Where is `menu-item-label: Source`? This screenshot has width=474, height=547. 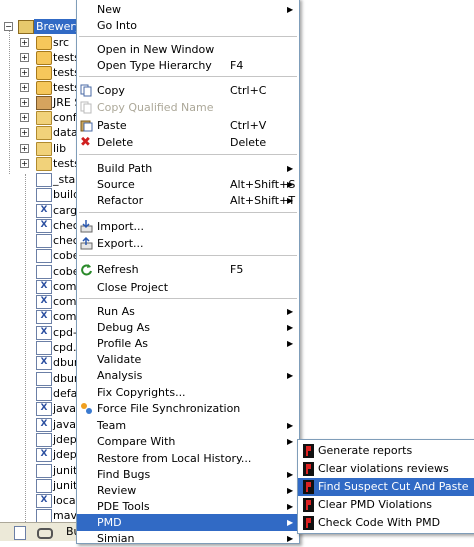 menu-item-label: Source is located at coordinates (116, 184).